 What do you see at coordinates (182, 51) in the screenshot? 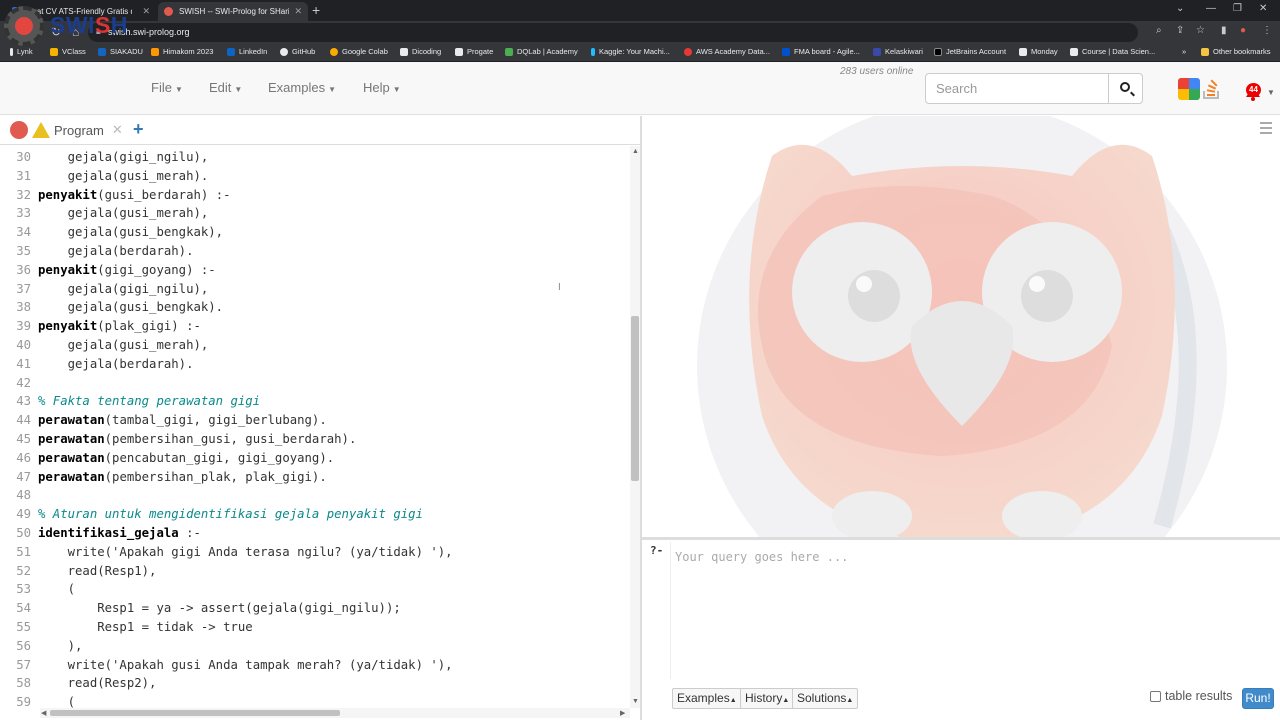
I see `bookmark-item: Himakom 2023` at bounding box center [182, 51].